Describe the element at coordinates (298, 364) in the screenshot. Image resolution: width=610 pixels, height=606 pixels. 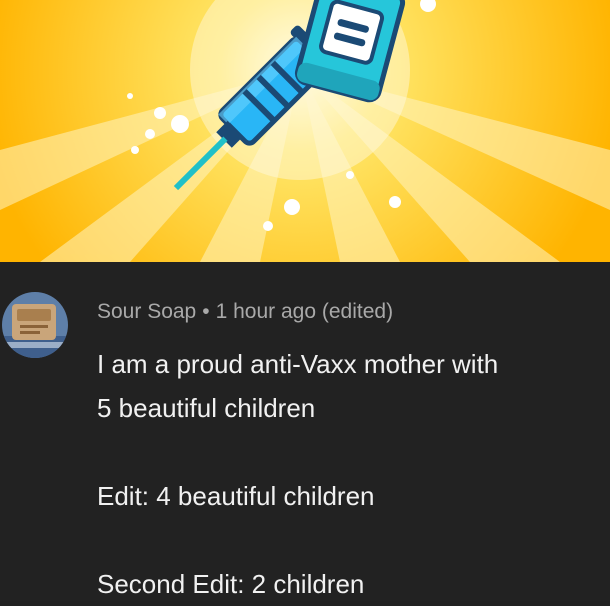
I see `comment-line: I am a proud anti-Vaxx mother with` at that location.